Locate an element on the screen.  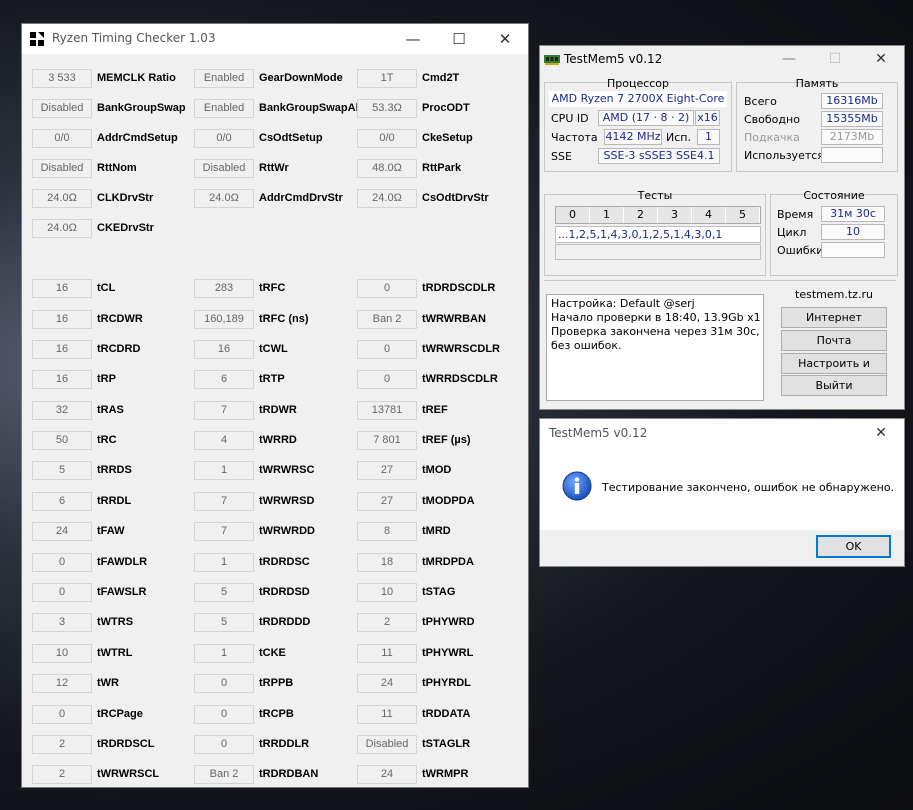
cpuid-label: CPU ID is located at coordinates (570, 118).